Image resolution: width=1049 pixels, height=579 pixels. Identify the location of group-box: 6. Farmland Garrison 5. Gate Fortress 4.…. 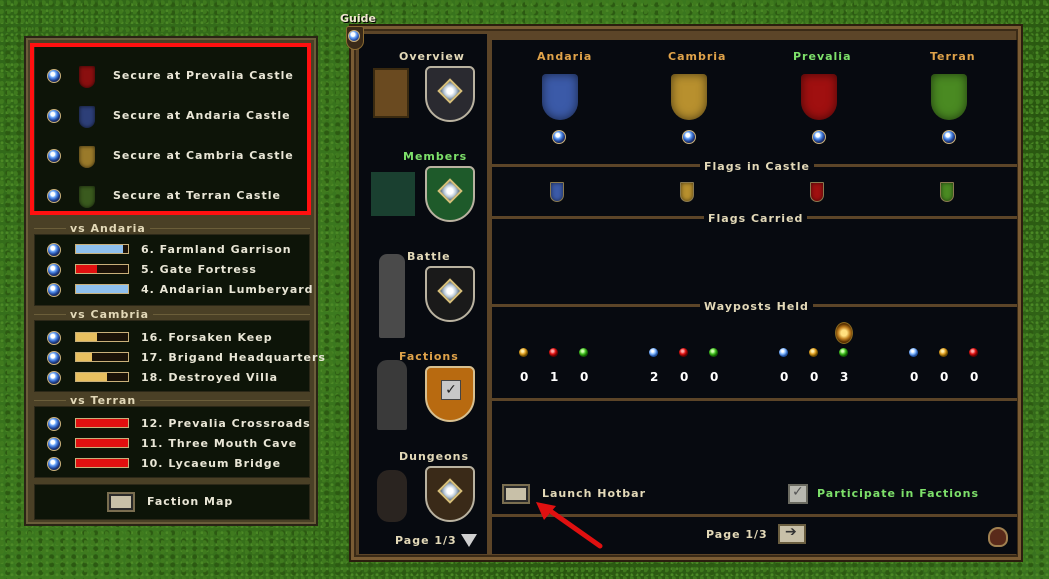
(173, 270).